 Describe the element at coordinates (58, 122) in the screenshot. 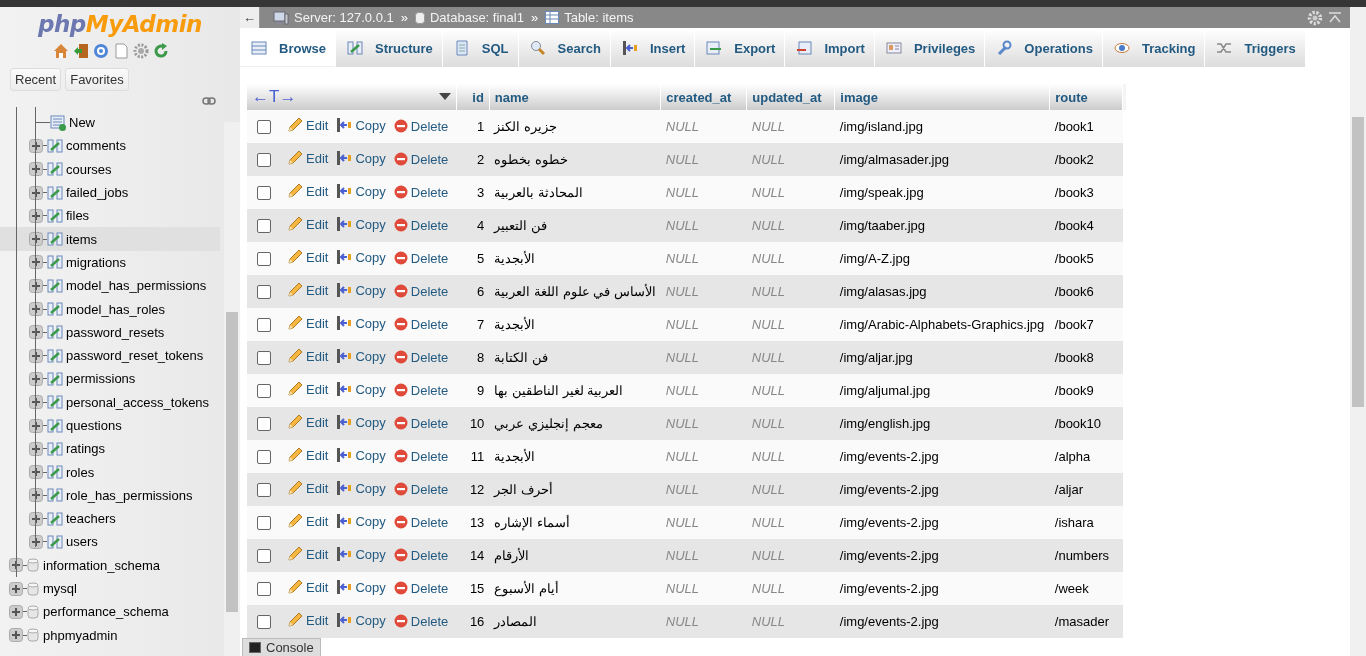

I see `new-table-icon` at that location.